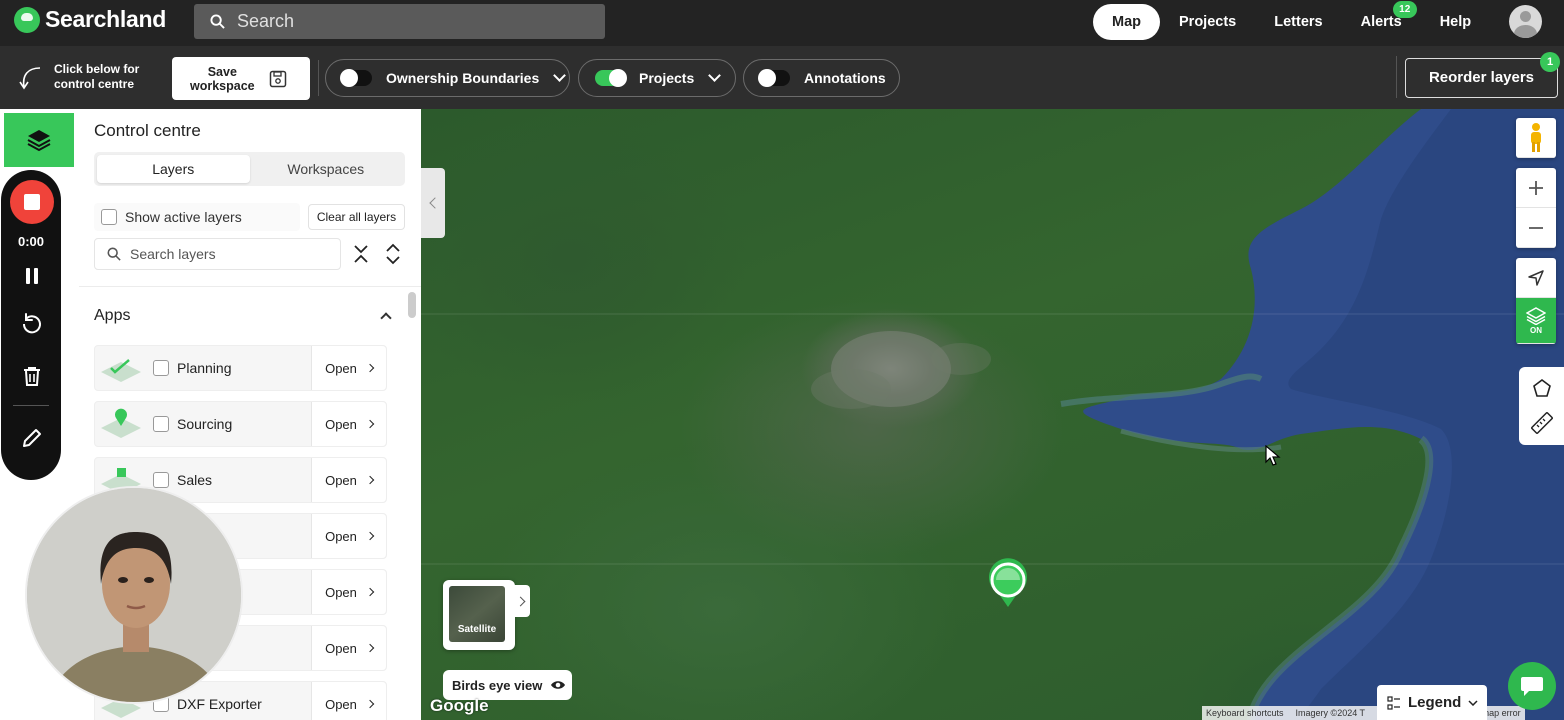  I want to click on layers-icon, so click(1536, 315).